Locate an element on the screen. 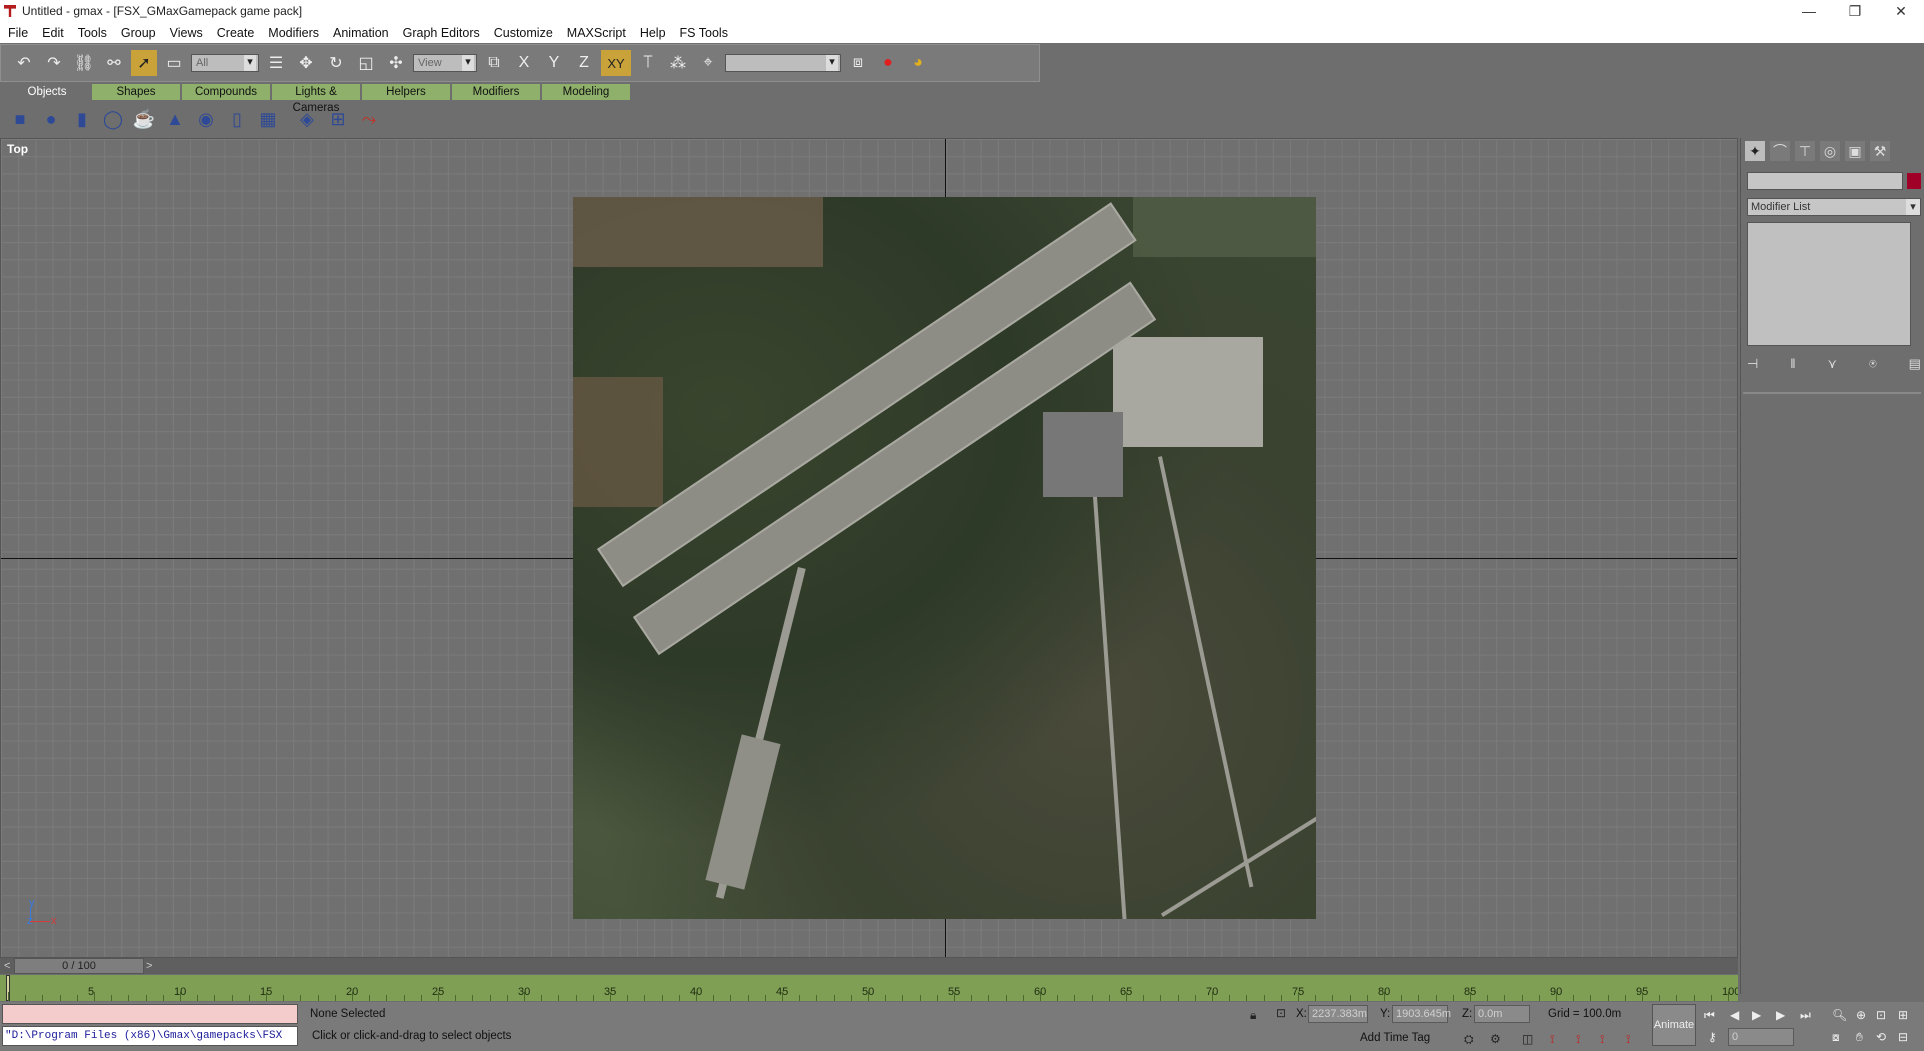  unlink-icon: ⚯ is located at coordinates (114, 63).